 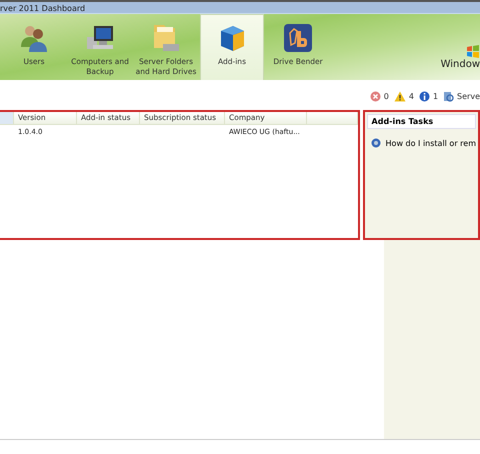 I want to click on window-title: rver 2011 Dashboard, so click(x=240, y=7).